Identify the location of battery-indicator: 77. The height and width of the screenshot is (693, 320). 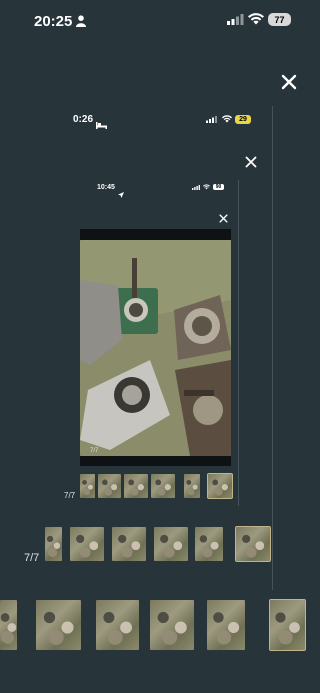
(279, 19).